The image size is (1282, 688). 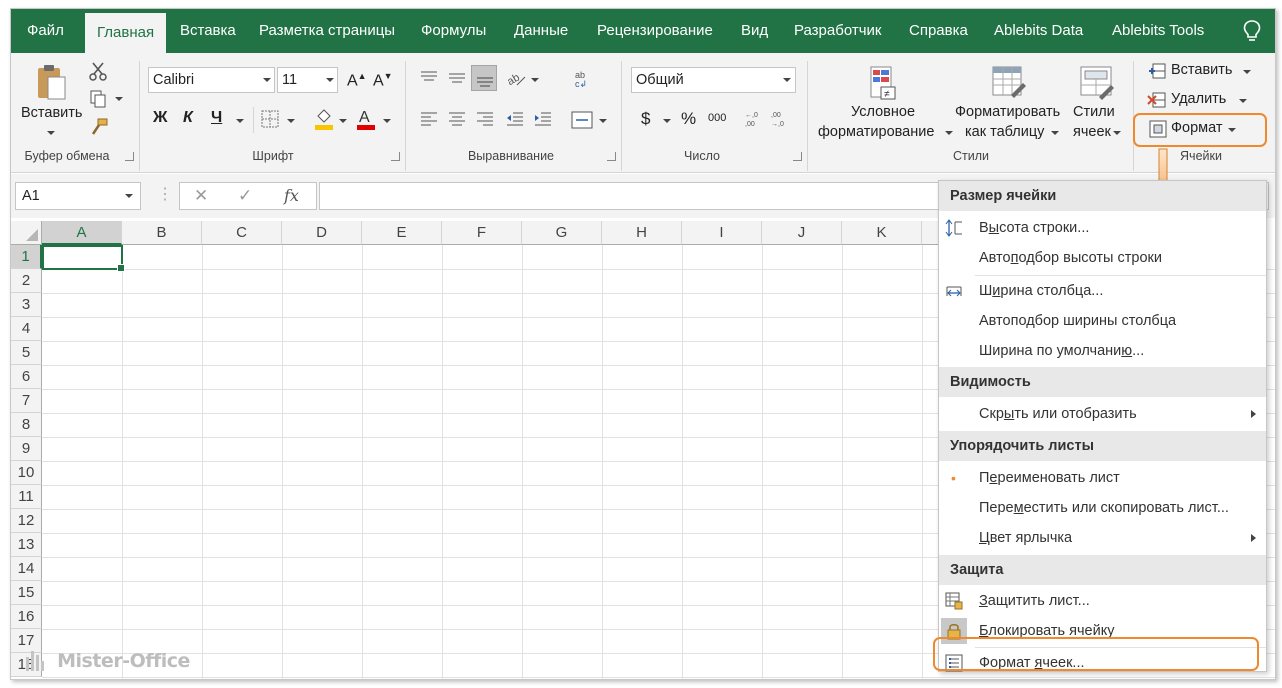 What do you see at coordinates (245, 196) in the screenshot?
I see `enter-icon: ✓` at bounding box center [245, 196].